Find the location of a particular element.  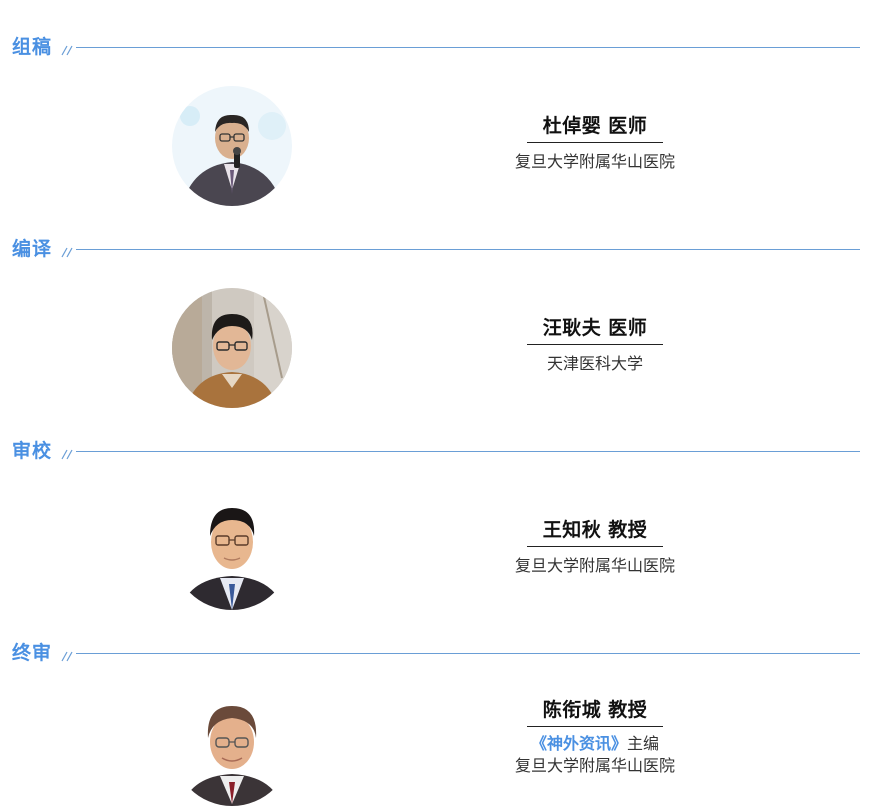

section-title: 审校 is located at coordinates (32, 451).